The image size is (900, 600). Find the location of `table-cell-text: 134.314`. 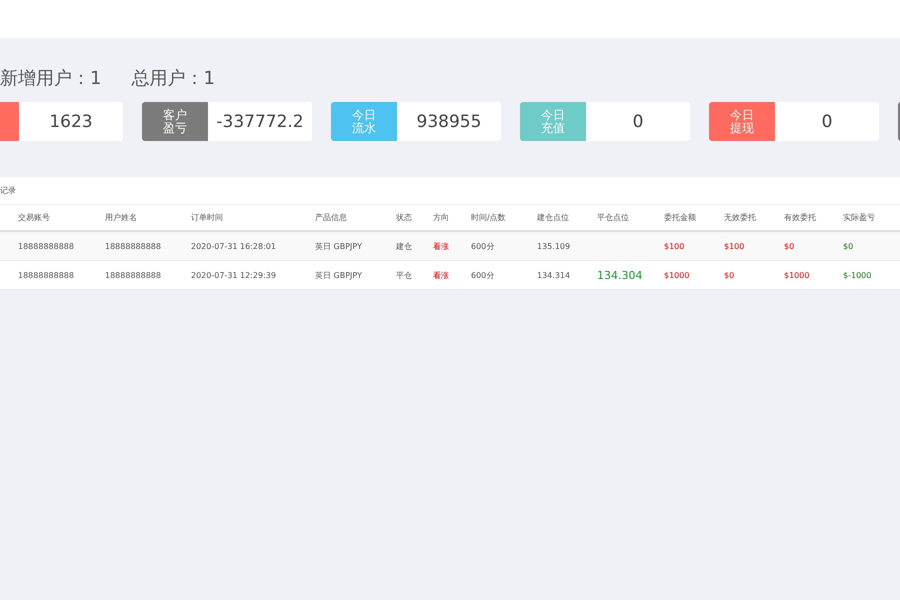

table-cell-text: 134.314 is located at coordinates (554, 275).